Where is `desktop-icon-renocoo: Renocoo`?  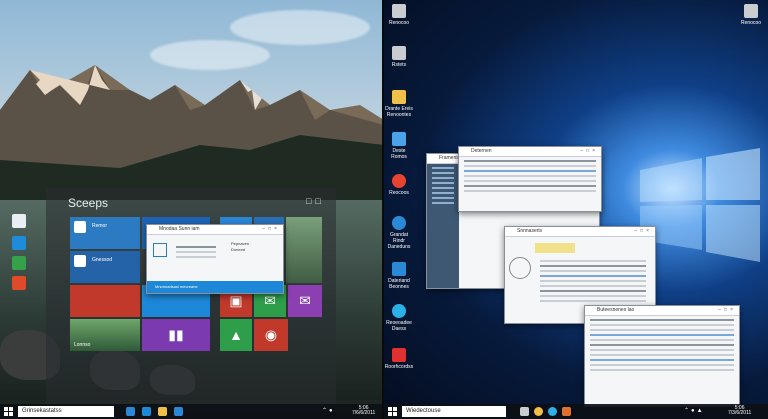
desktop-icon-renocoo: Renocoo is located at coordinates (399, 15).